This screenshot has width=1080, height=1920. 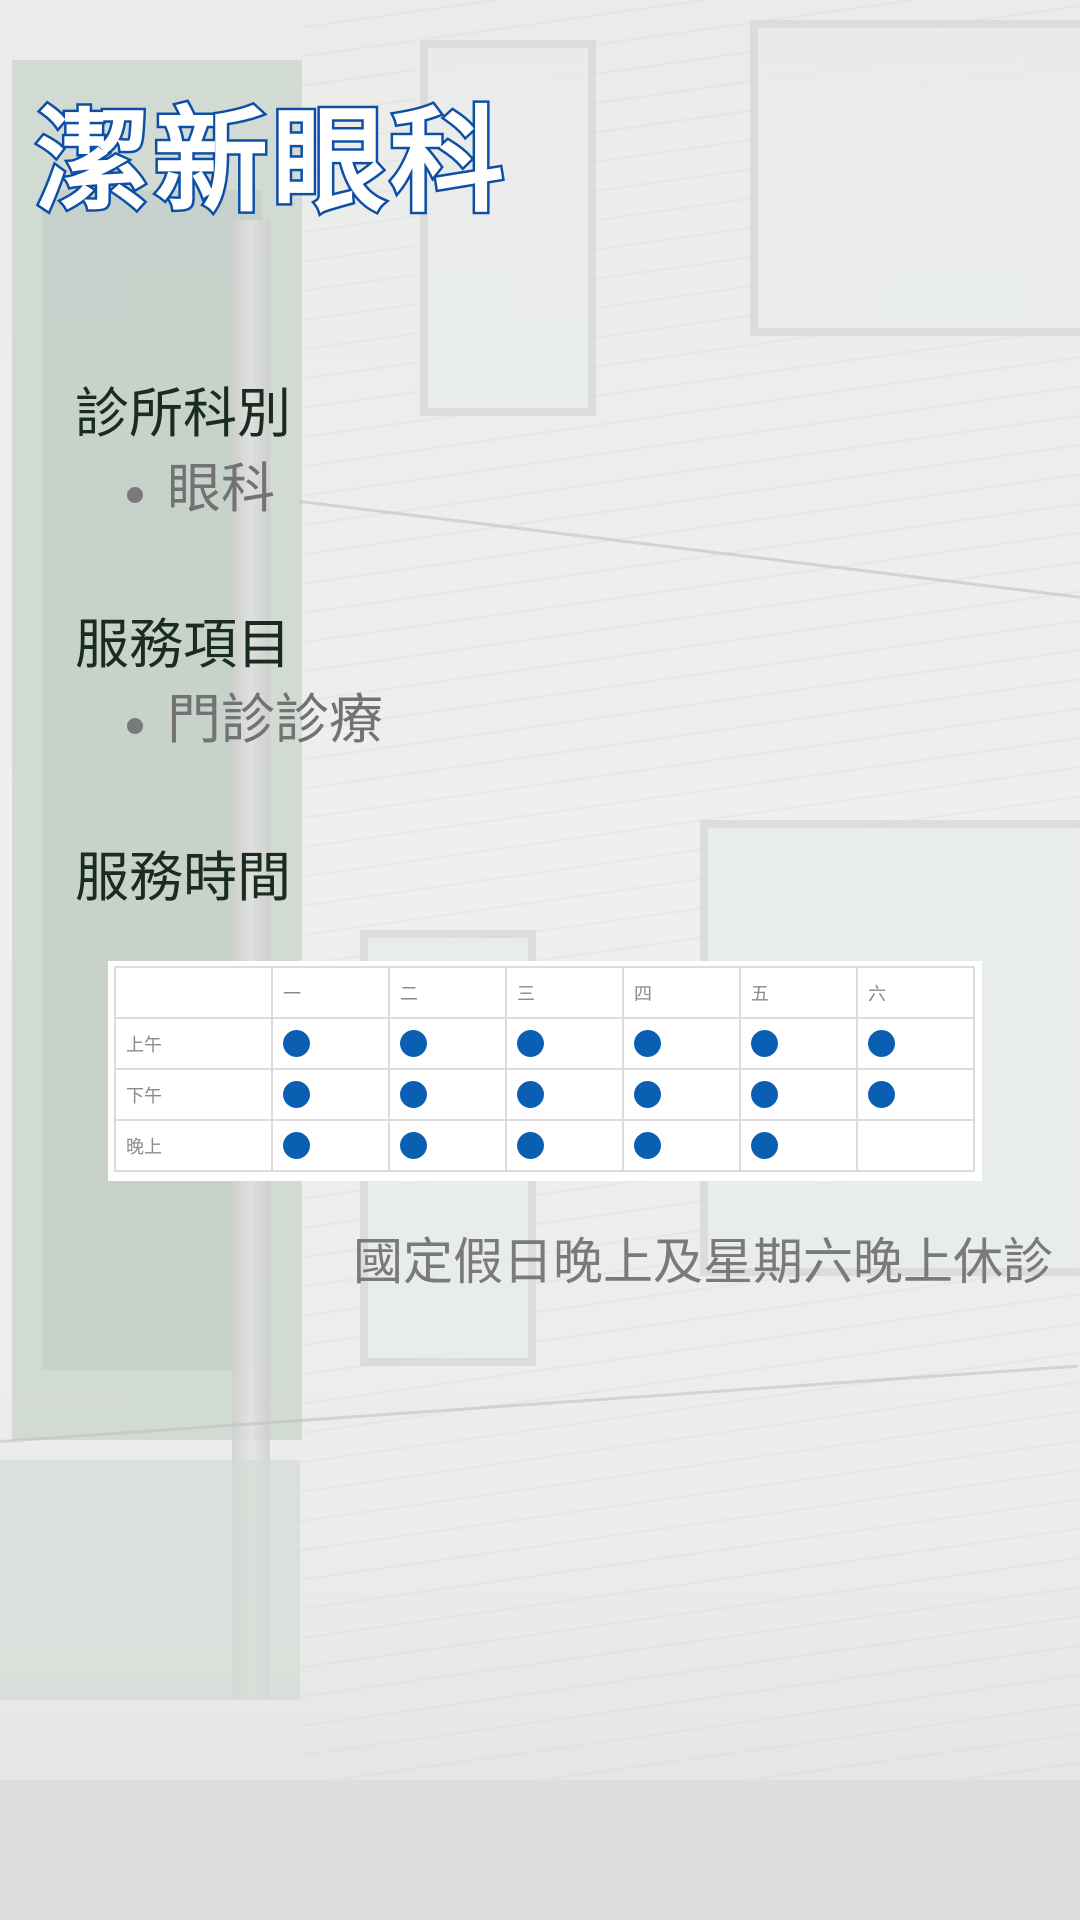 I want to click on day-header: 一, so click(x=330, y=992).